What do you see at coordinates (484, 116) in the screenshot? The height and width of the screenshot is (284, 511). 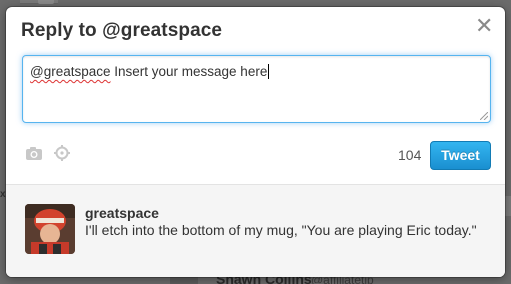 I see `resize-grip-icon` at bounding box center [484, 116].